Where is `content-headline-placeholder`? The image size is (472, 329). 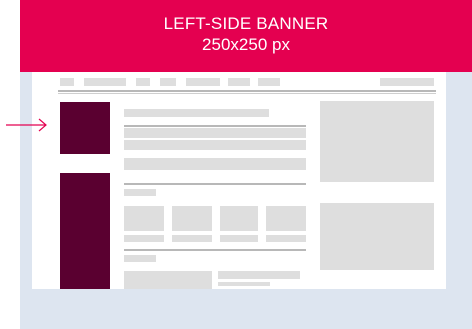 content-headline-placeholder is located at coordinates (196, 113).